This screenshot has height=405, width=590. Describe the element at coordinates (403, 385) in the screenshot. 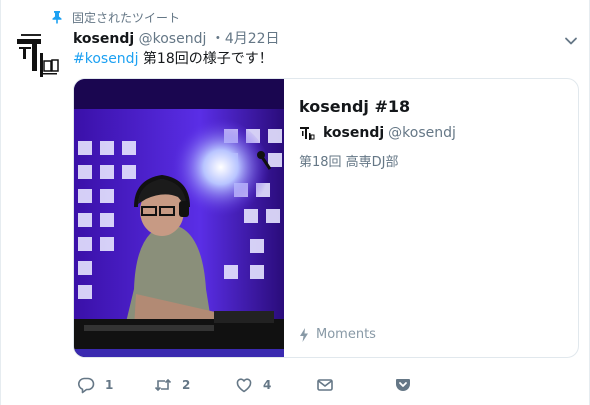

I see `pocket-icon` at that location.